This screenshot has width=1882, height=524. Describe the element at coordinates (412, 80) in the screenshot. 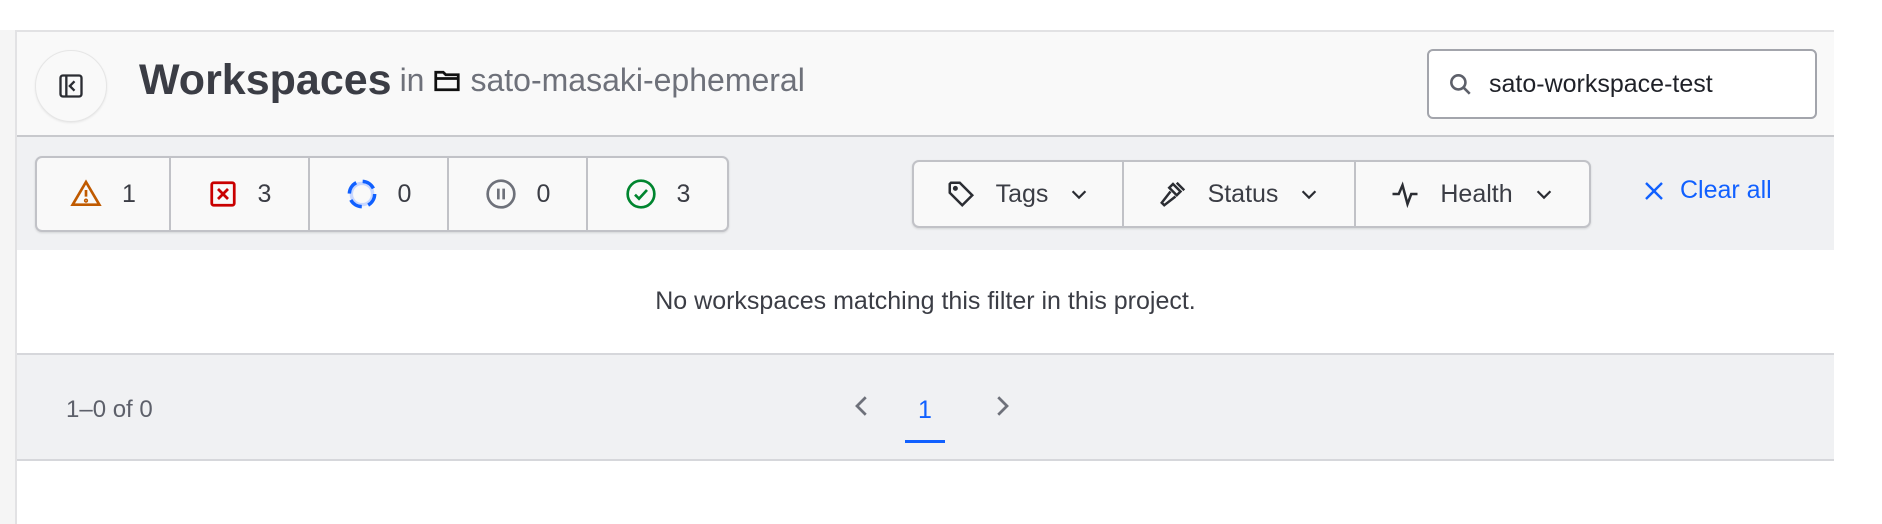

I see `title-in: in` at that location.